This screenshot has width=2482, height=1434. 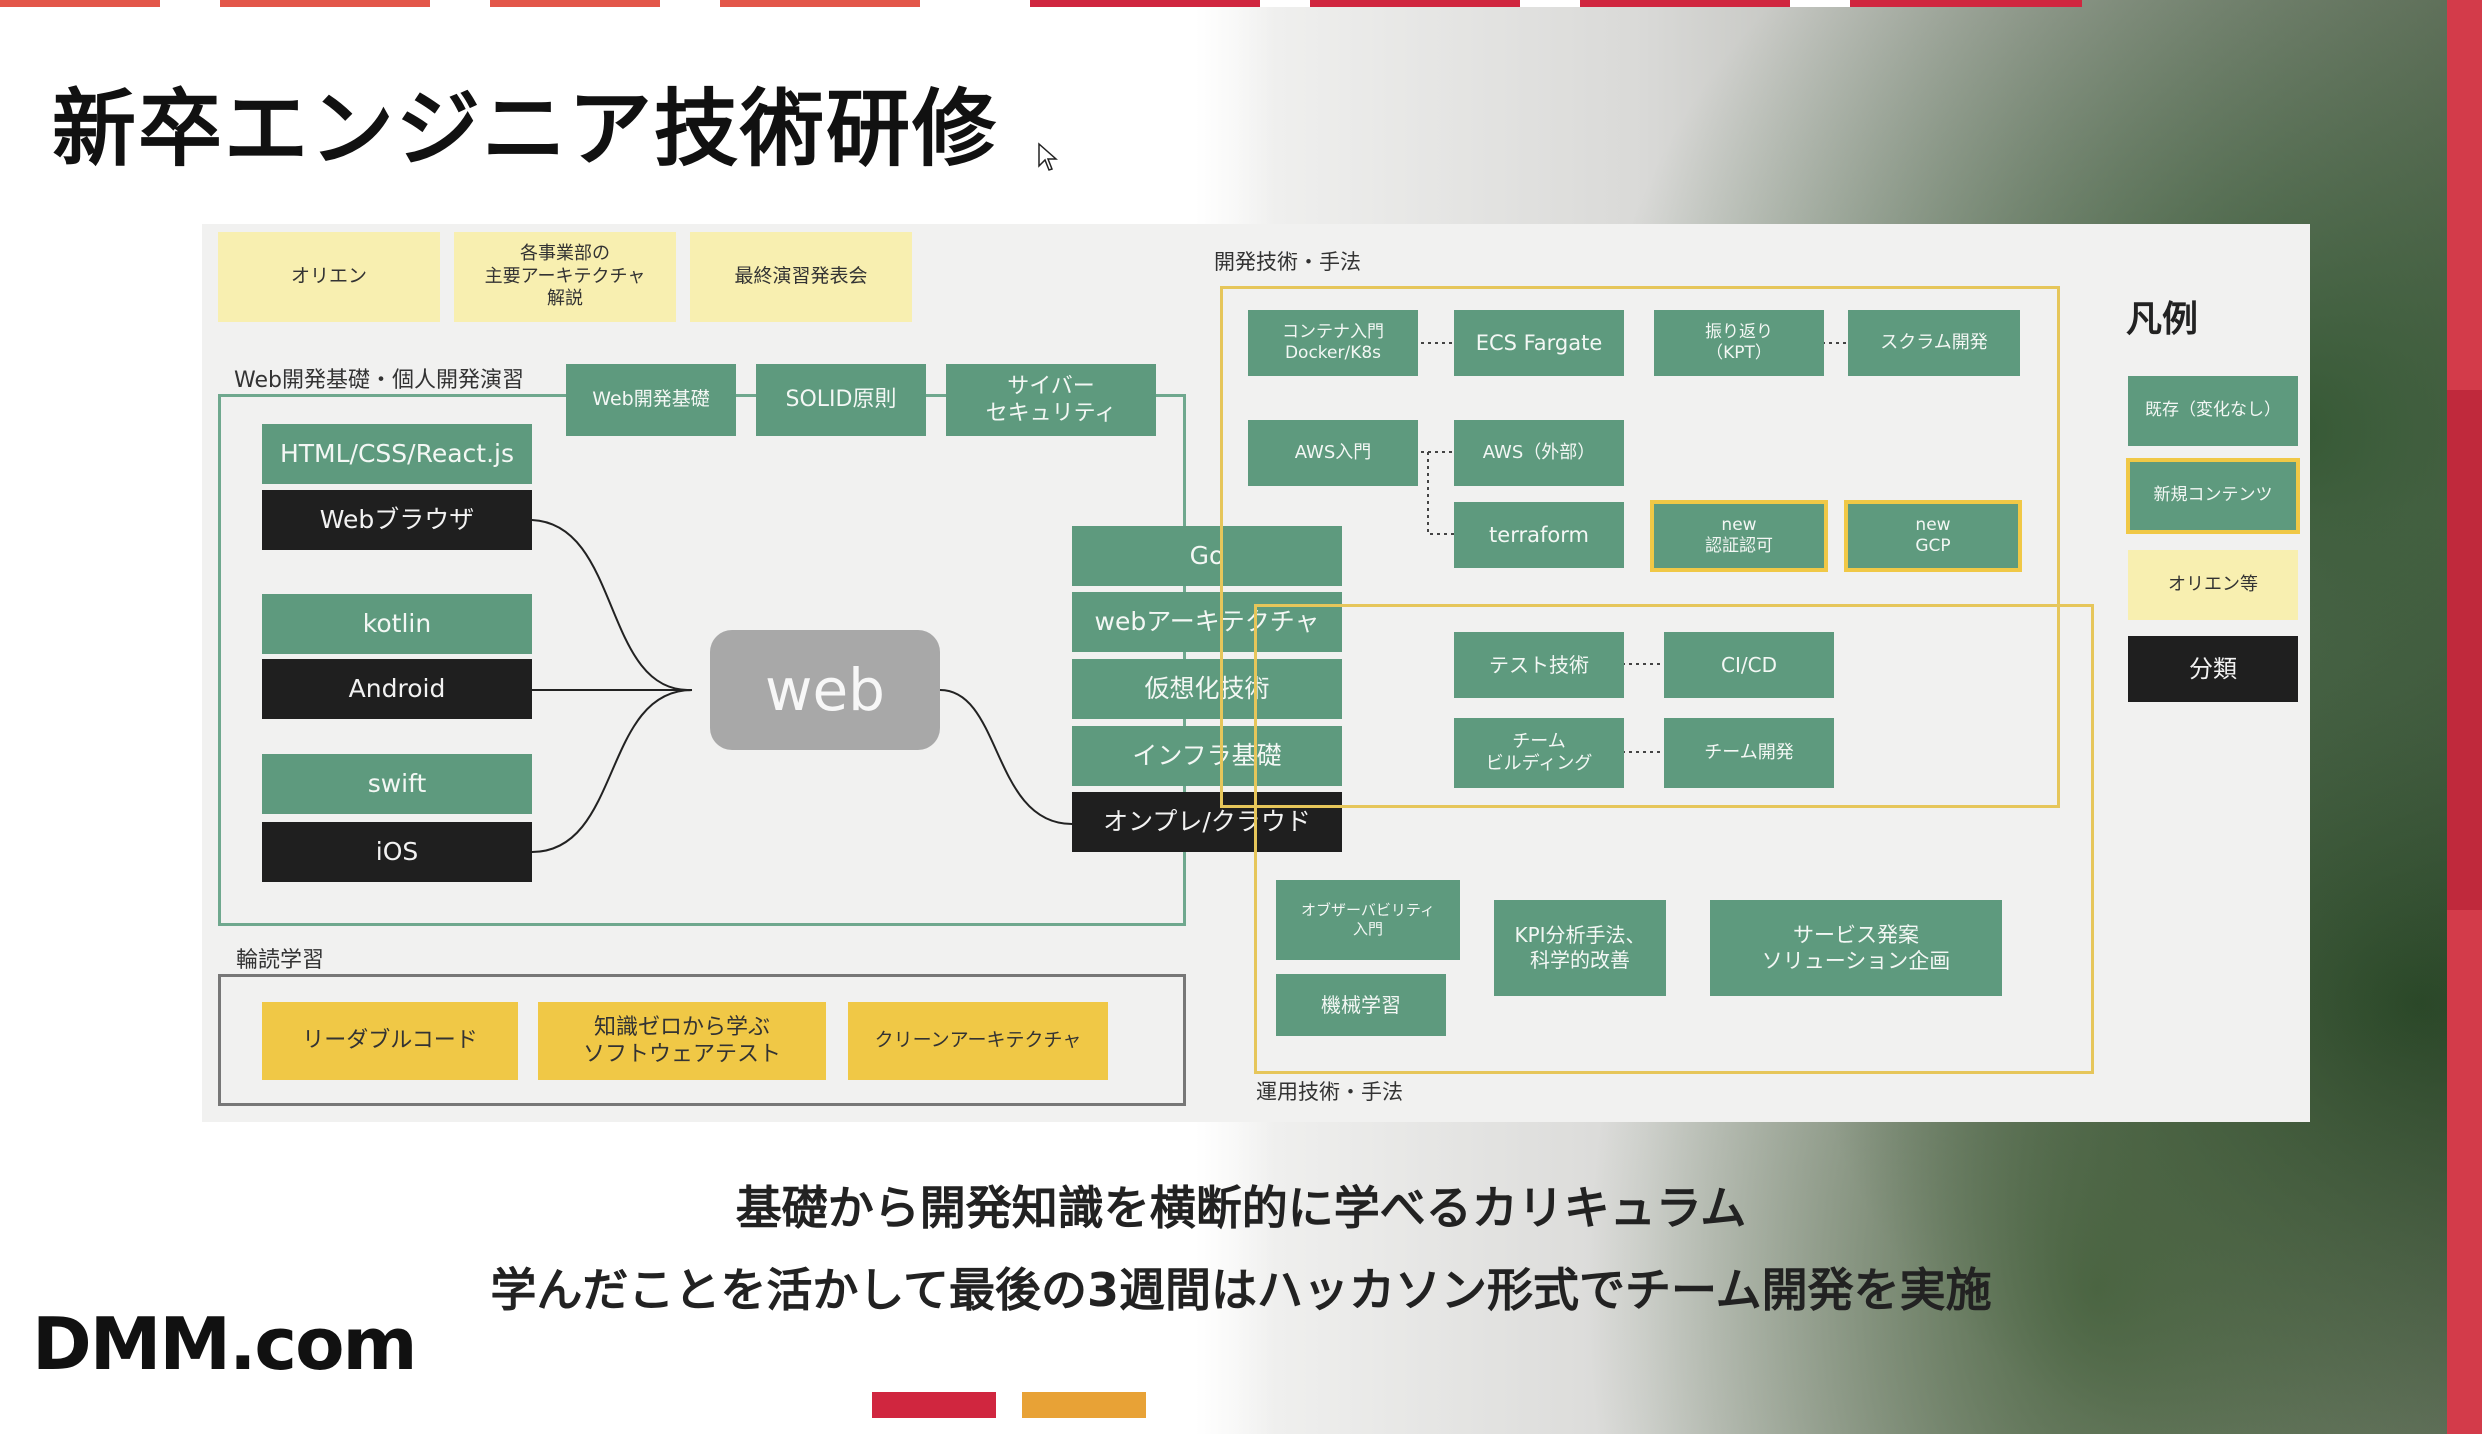 What do you see at coordinates (225, 1344) in the screenshot?
I see `dmm-logo: DMM.com` at bounding box center [225, 1344].